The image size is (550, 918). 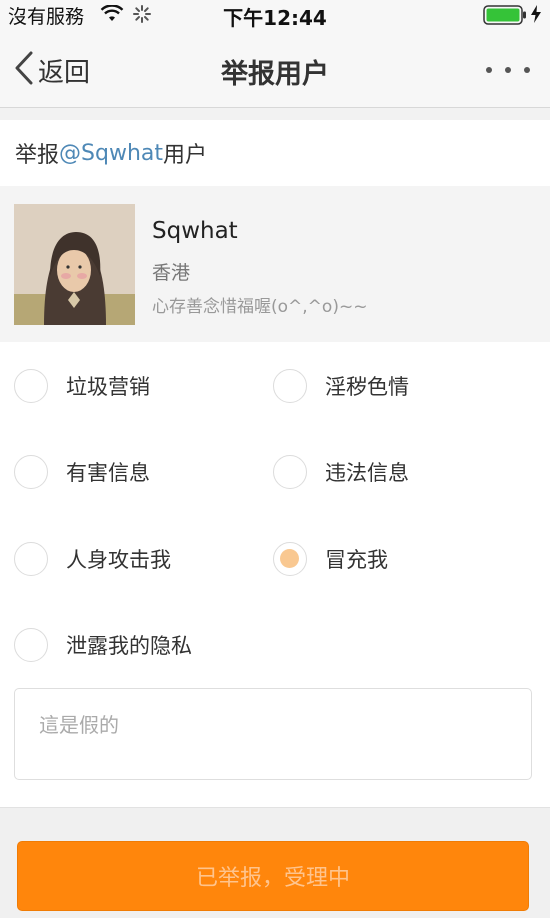 I want to click on battery-icon, so click(x=505, y=17).